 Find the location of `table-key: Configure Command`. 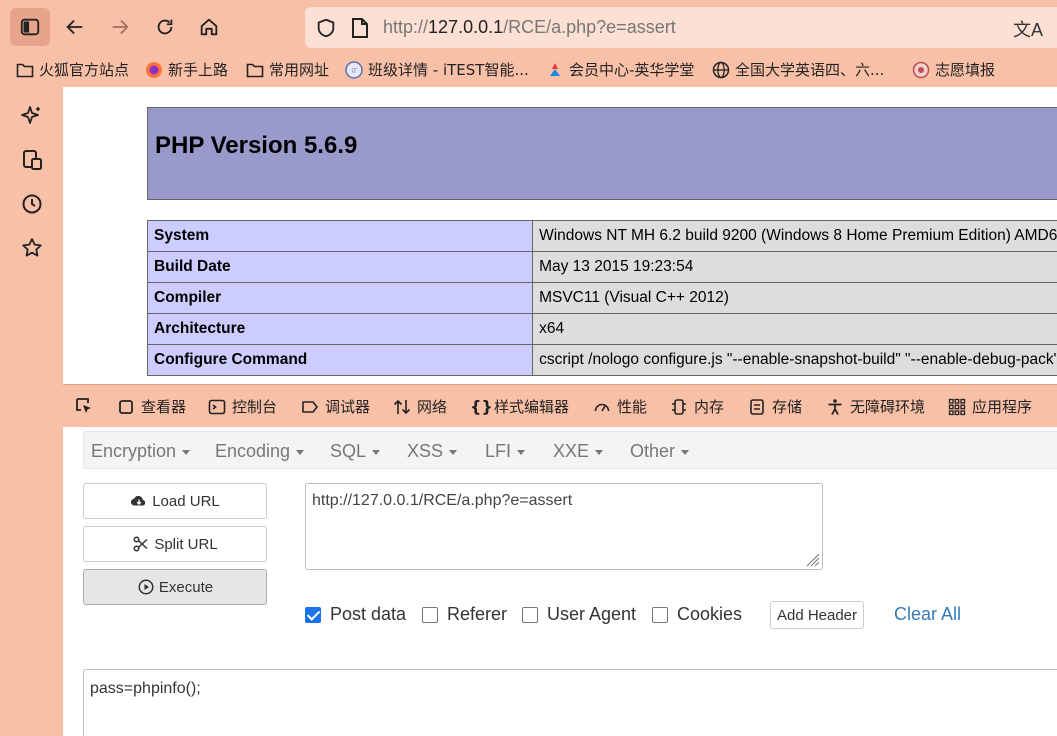

table-key: Configure Command is located at coordinates (340, 360).